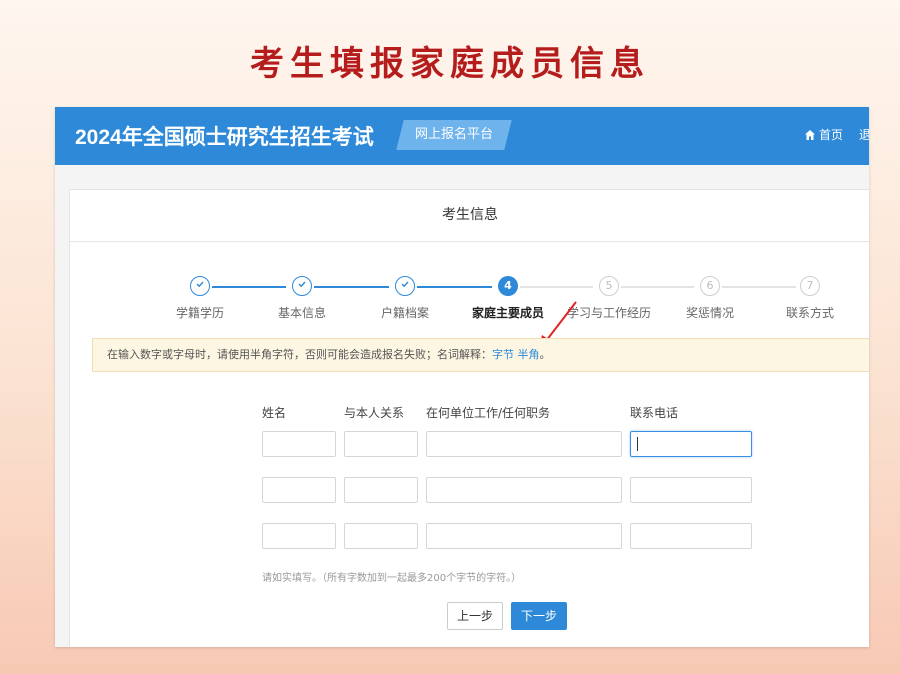 This screenshot has width=900, height=674. I want to click on step-6-circle: 6, so click(710, 286).